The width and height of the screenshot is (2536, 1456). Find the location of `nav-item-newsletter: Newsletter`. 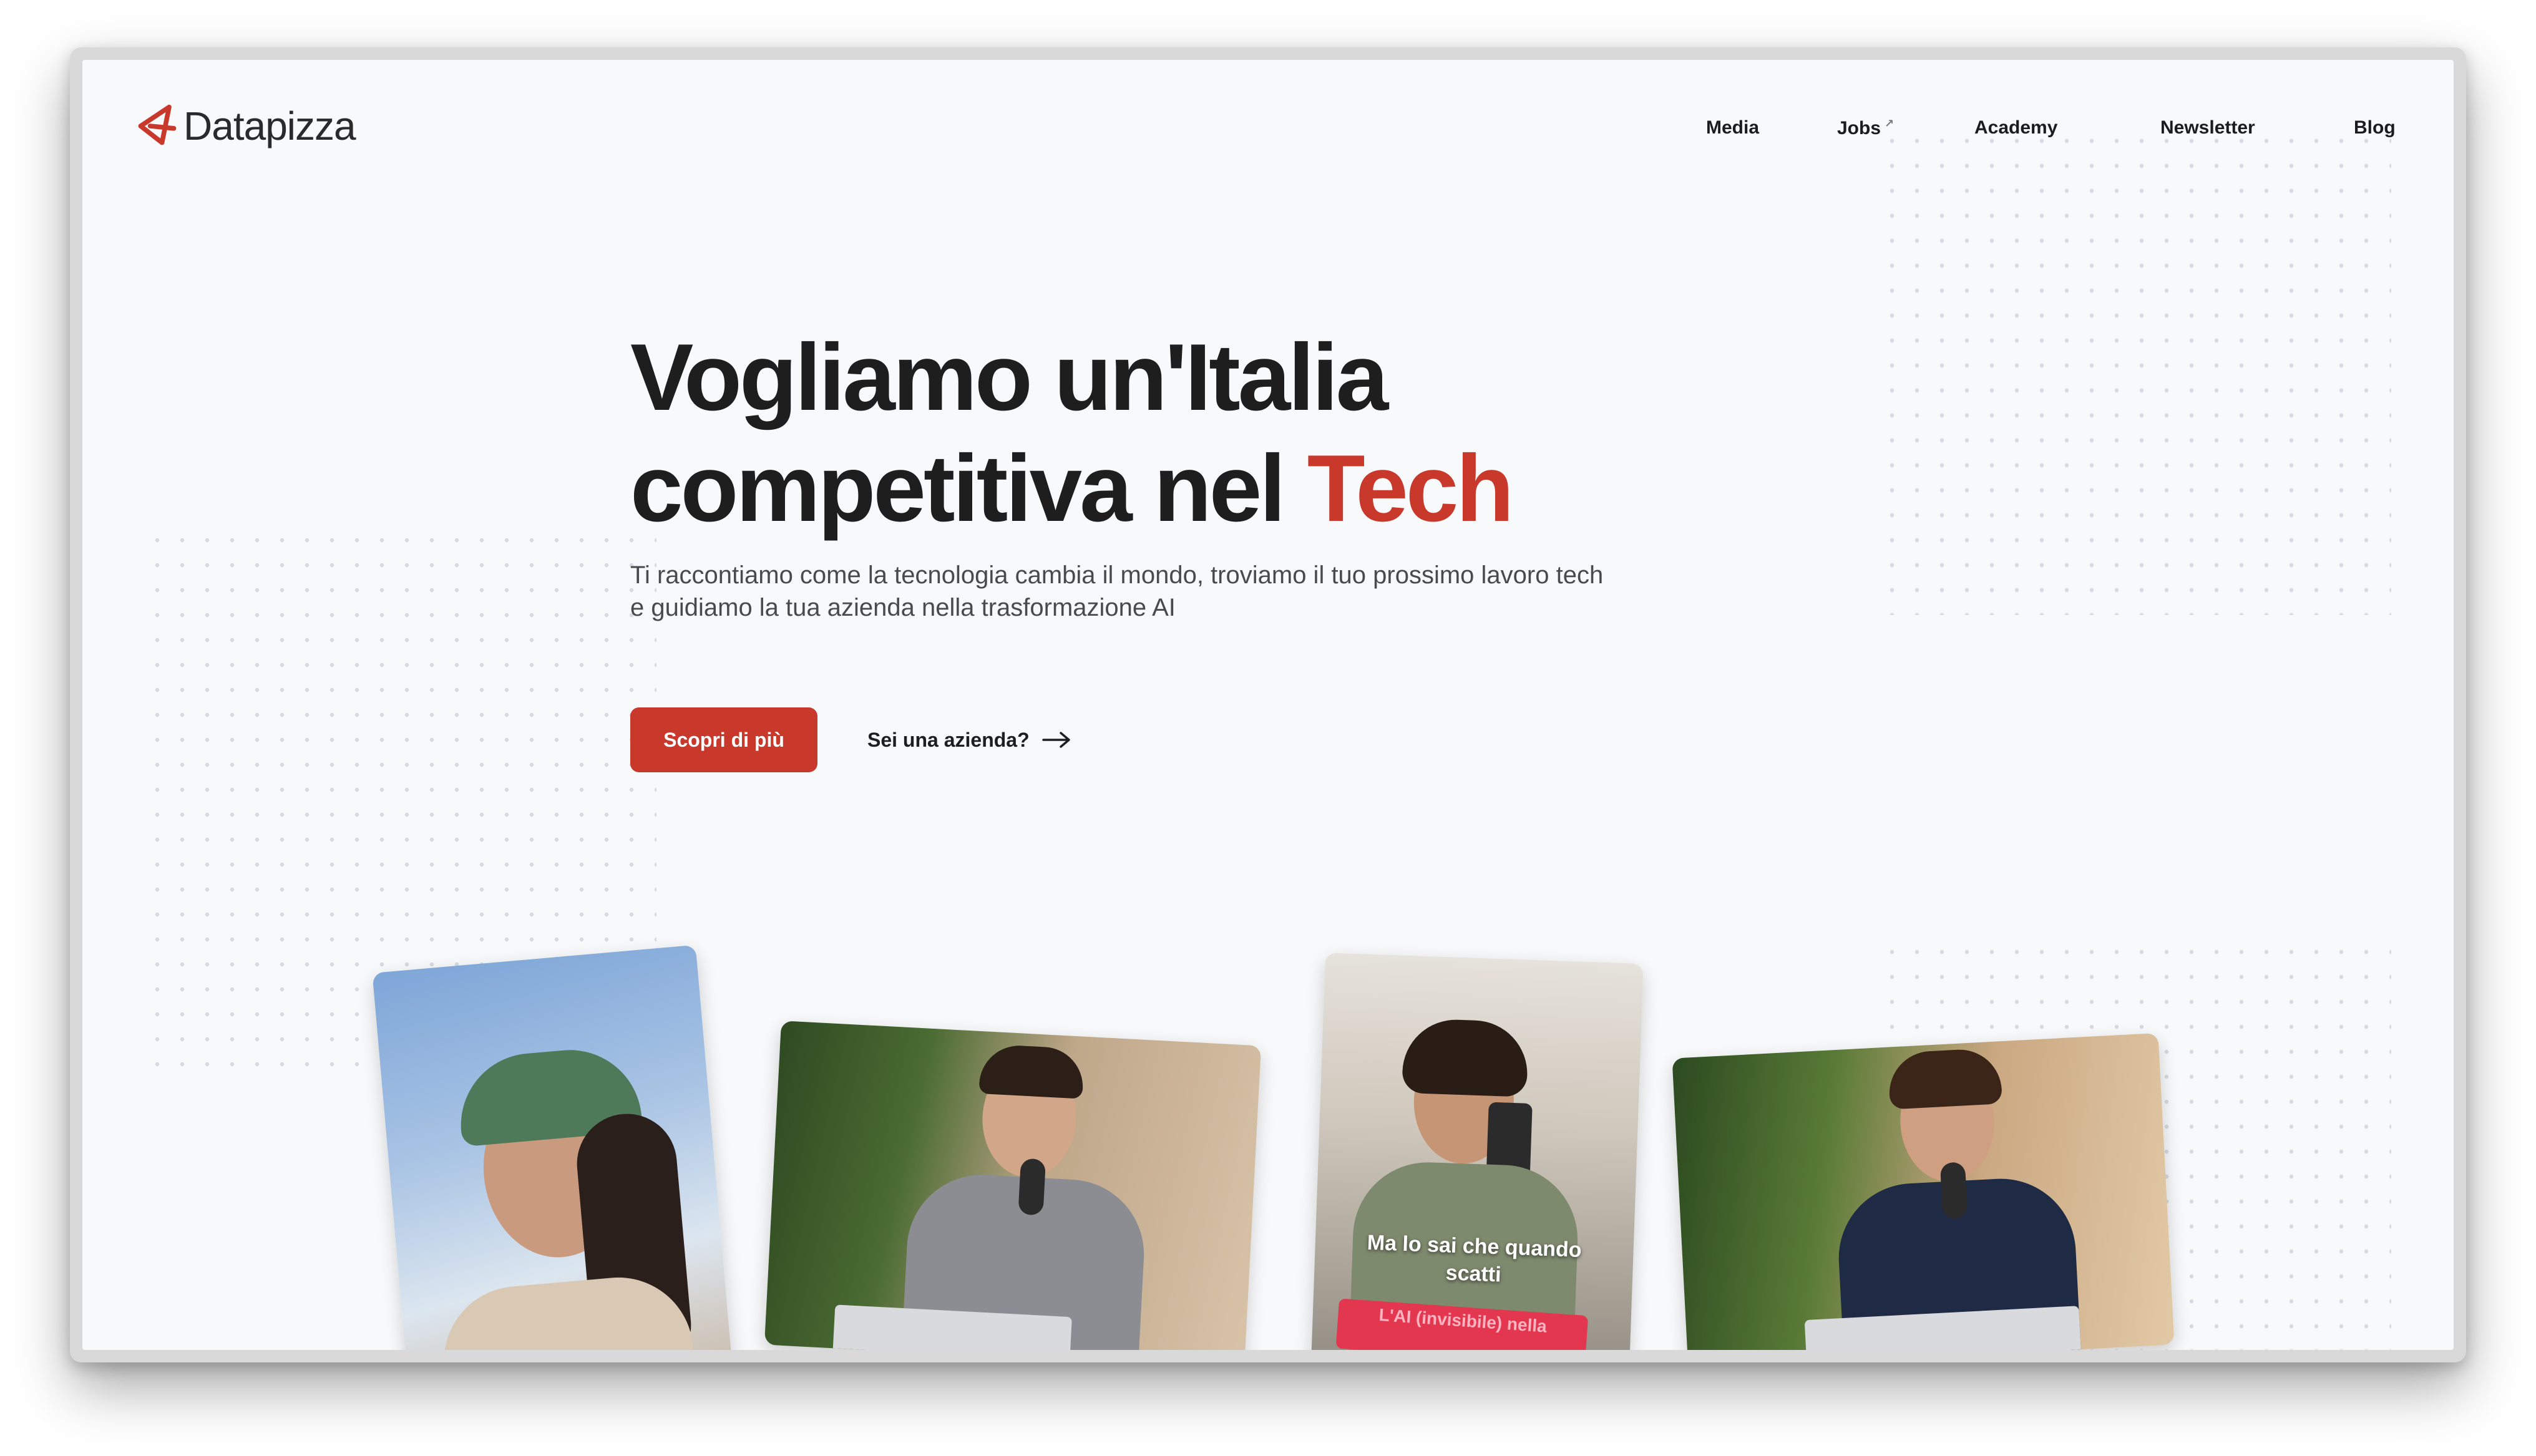

nav-item-newsletter: Newsletter is located at coordinates (2207, 128).